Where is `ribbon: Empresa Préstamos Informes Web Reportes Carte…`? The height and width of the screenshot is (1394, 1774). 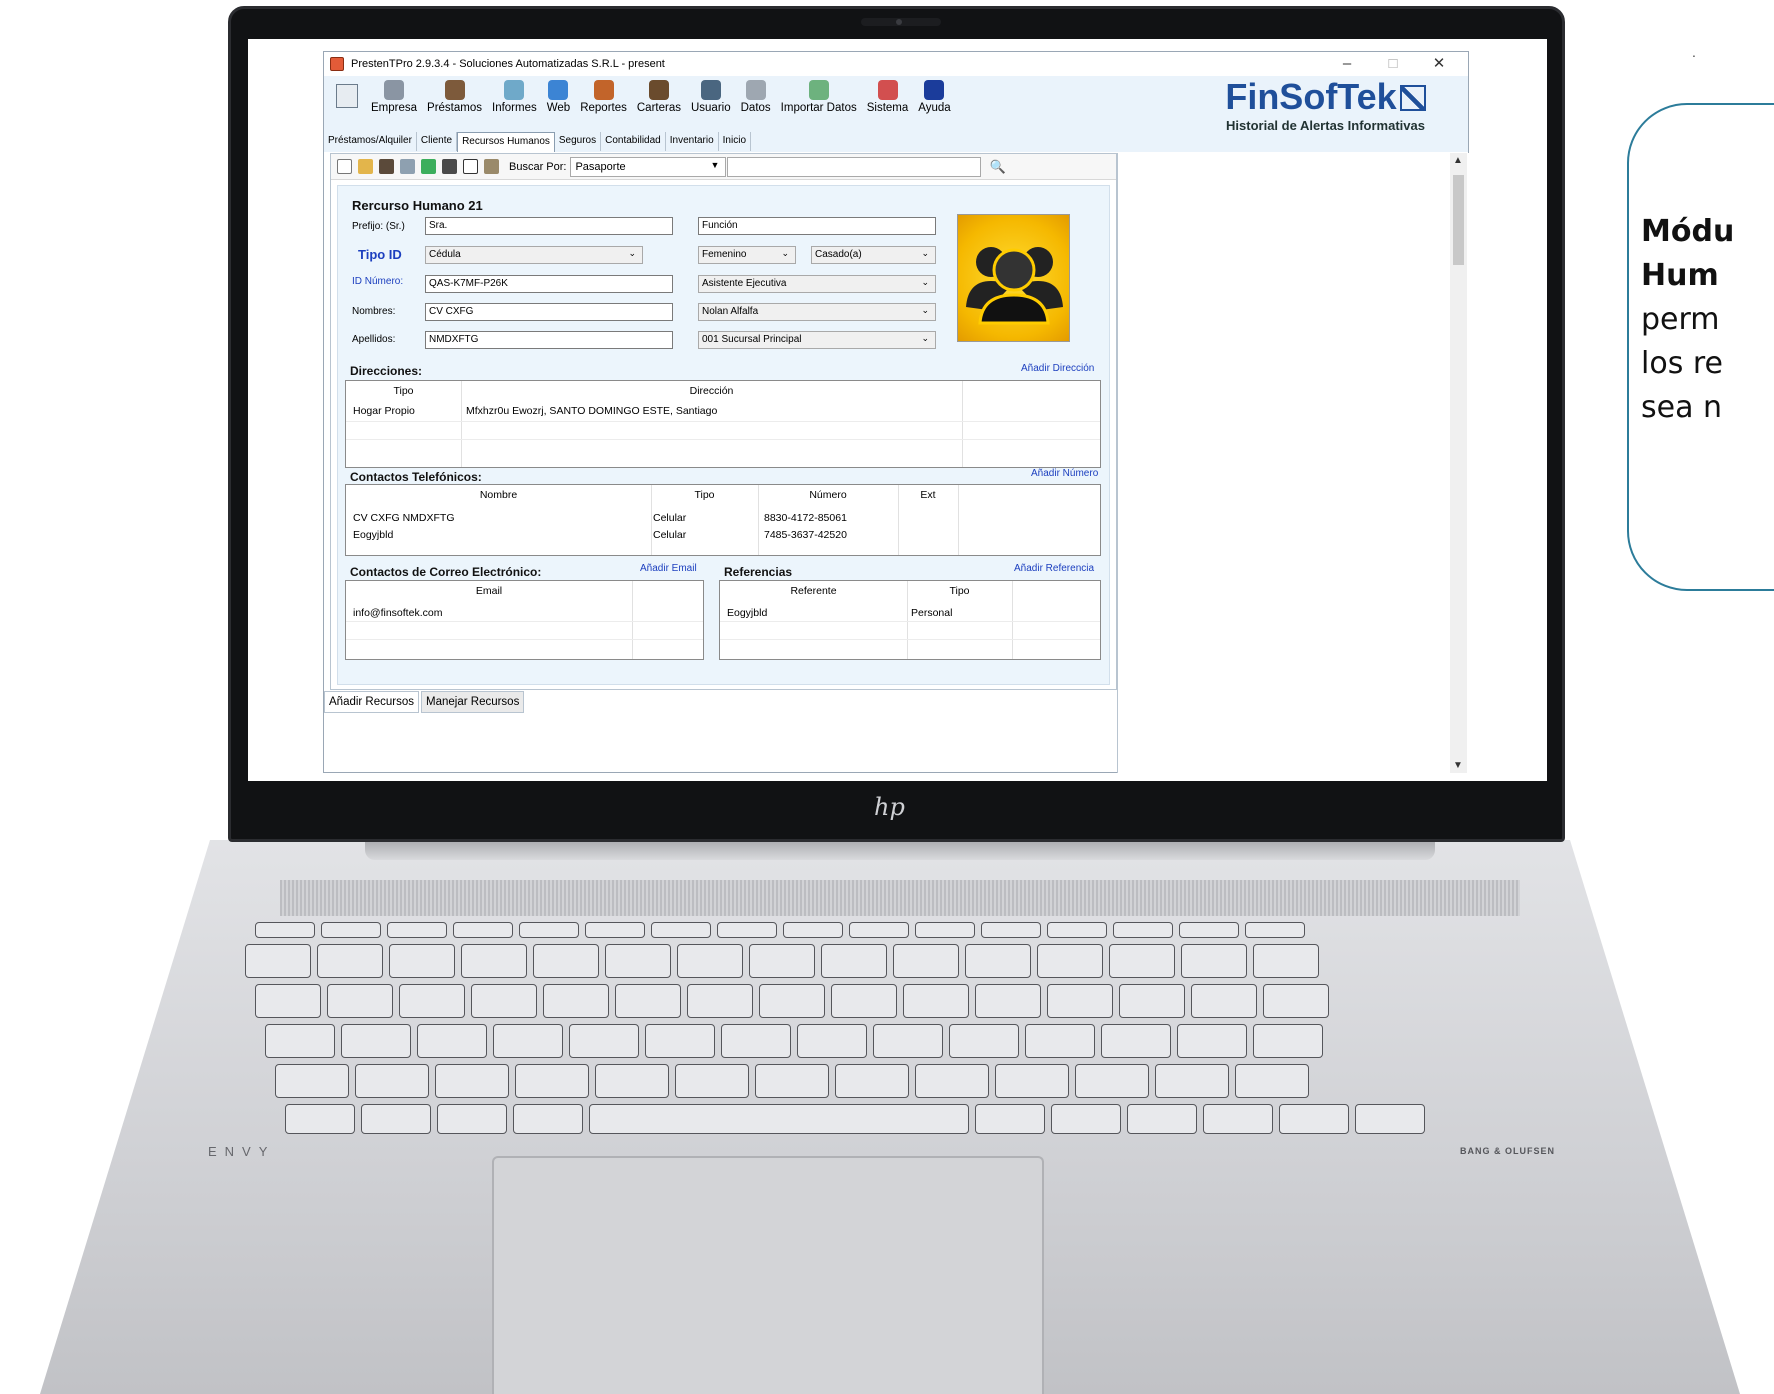
ribbon: Empresa Préstamos Informes Web Reportes Carte… is located at coordinates (896, 104).